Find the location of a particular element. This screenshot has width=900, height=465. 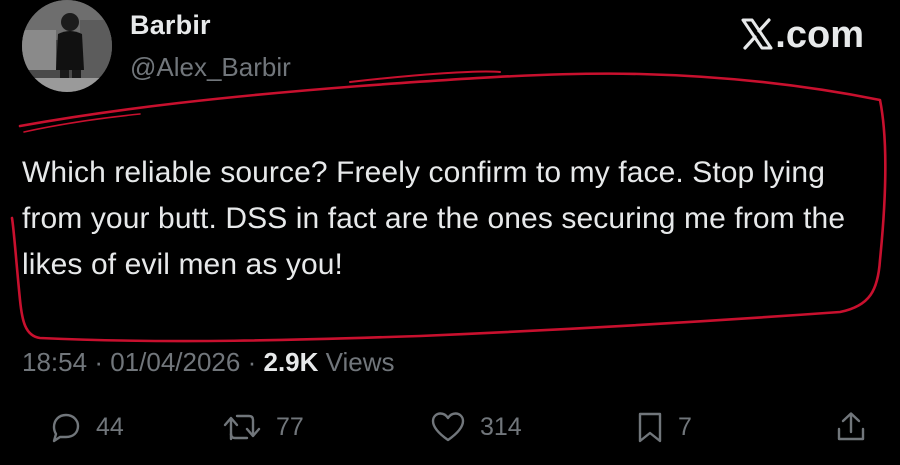

views-count: 2.9K is located at coordinates (291, 362).